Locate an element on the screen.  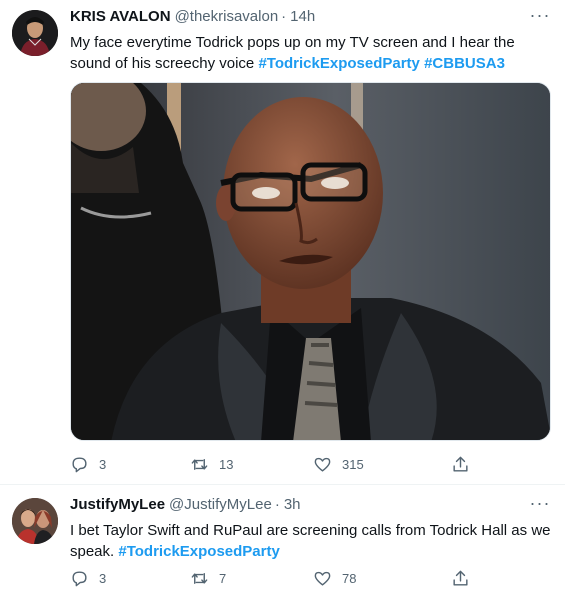
like-button: 78 is located at coordinates (382, 578).